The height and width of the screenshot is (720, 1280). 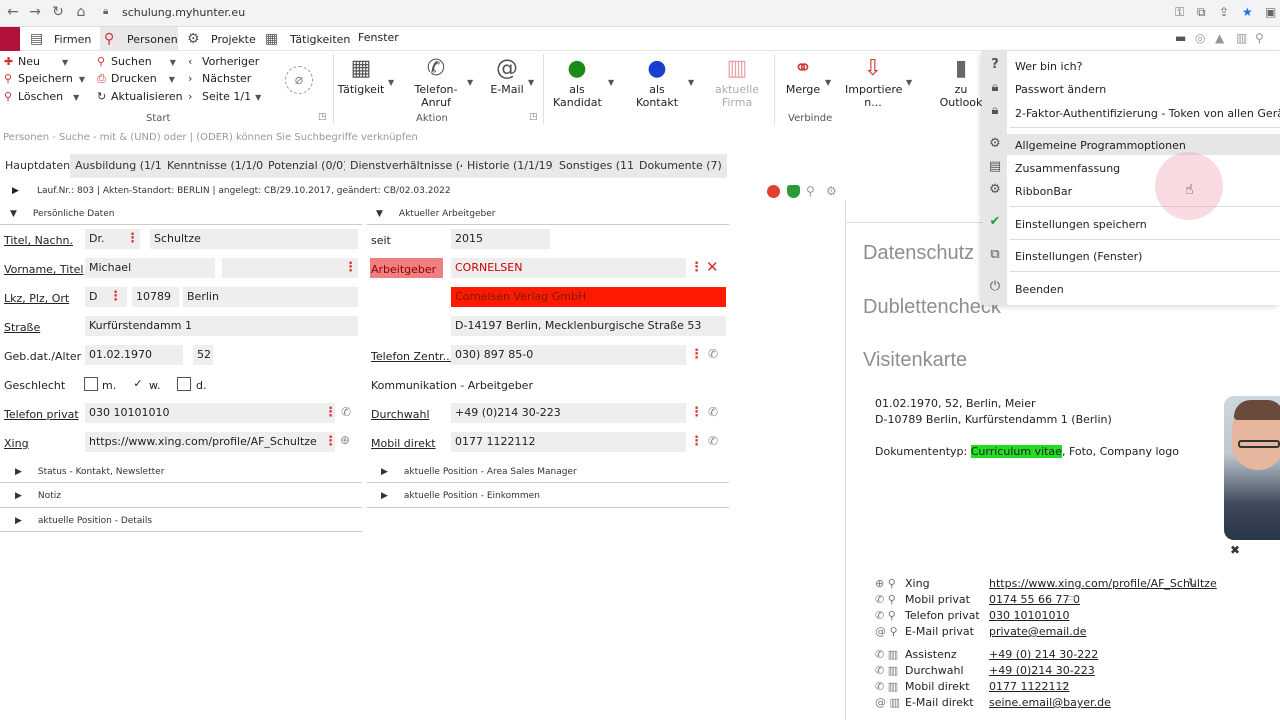 I want to click on field-phone-private: 030 10101010, so click(x=210, y=413).